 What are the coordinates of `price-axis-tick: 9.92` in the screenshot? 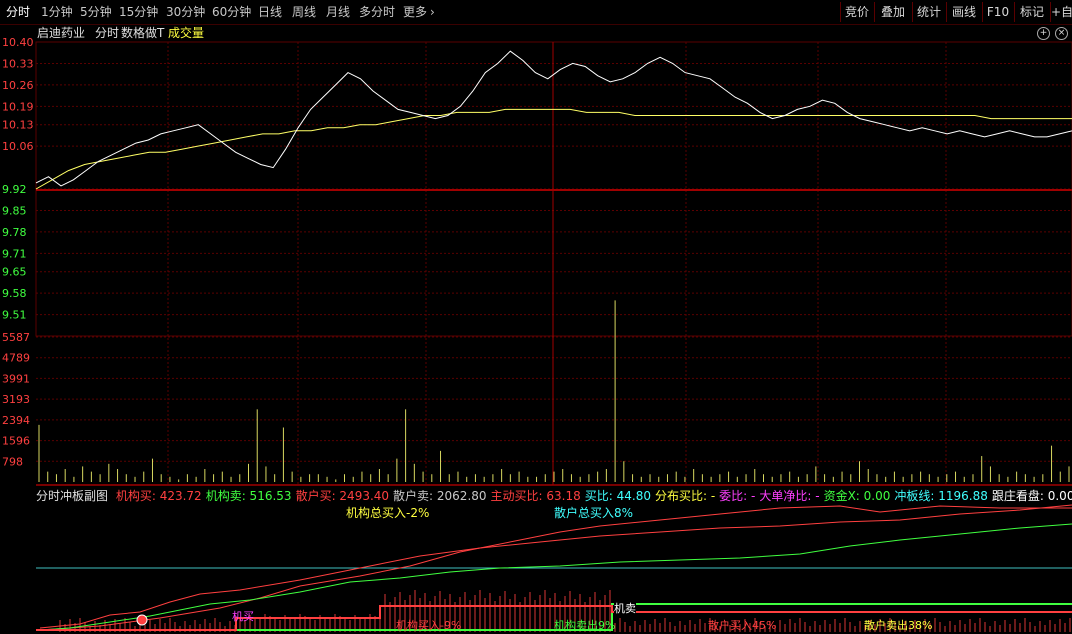 It's located at (14, 189).